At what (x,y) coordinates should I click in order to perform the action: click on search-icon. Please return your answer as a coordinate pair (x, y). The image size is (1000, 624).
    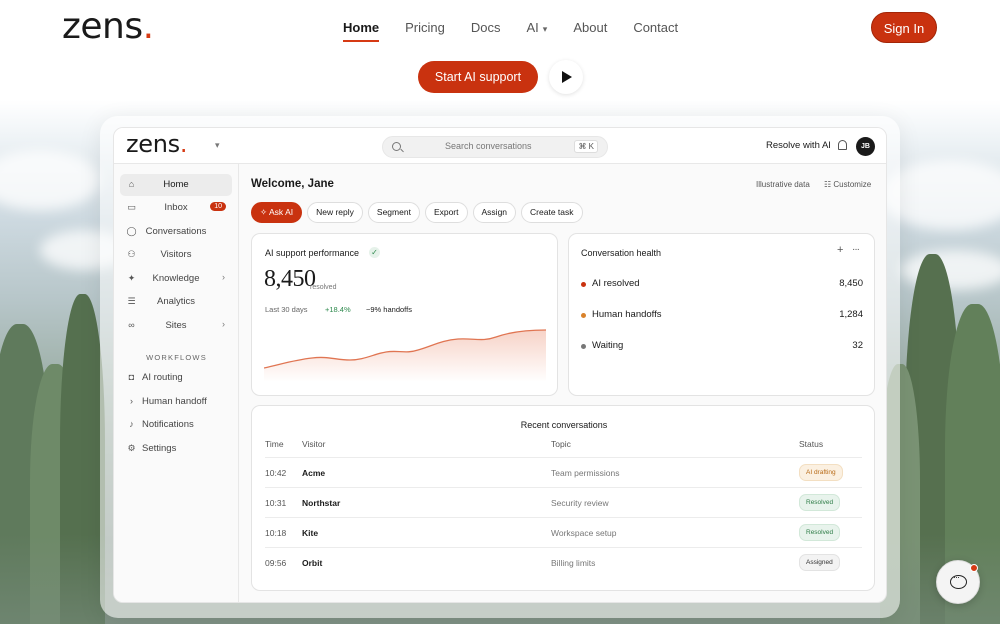
    Looking at the image, I should click on (396, 146).